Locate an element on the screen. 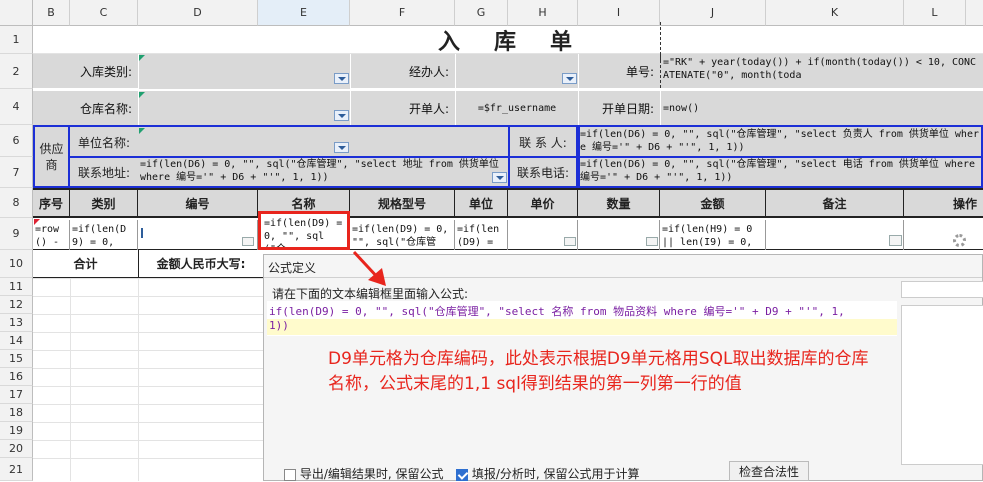  row-header-10: 10 is located at coordinates (16, 264).